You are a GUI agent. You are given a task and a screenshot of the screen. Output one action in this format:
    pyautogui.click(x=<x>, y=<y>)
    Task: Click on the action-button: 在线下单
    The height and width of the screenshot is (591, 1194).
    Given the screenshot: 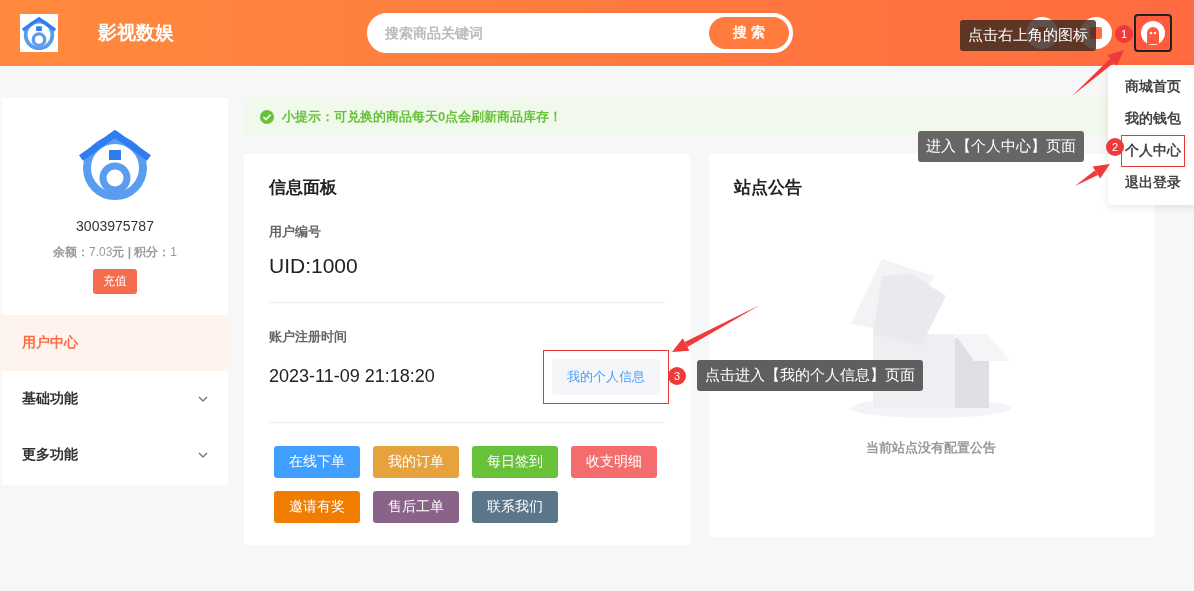 What is the action you would take?
    pyautogui.click(x=317, y=462)
    